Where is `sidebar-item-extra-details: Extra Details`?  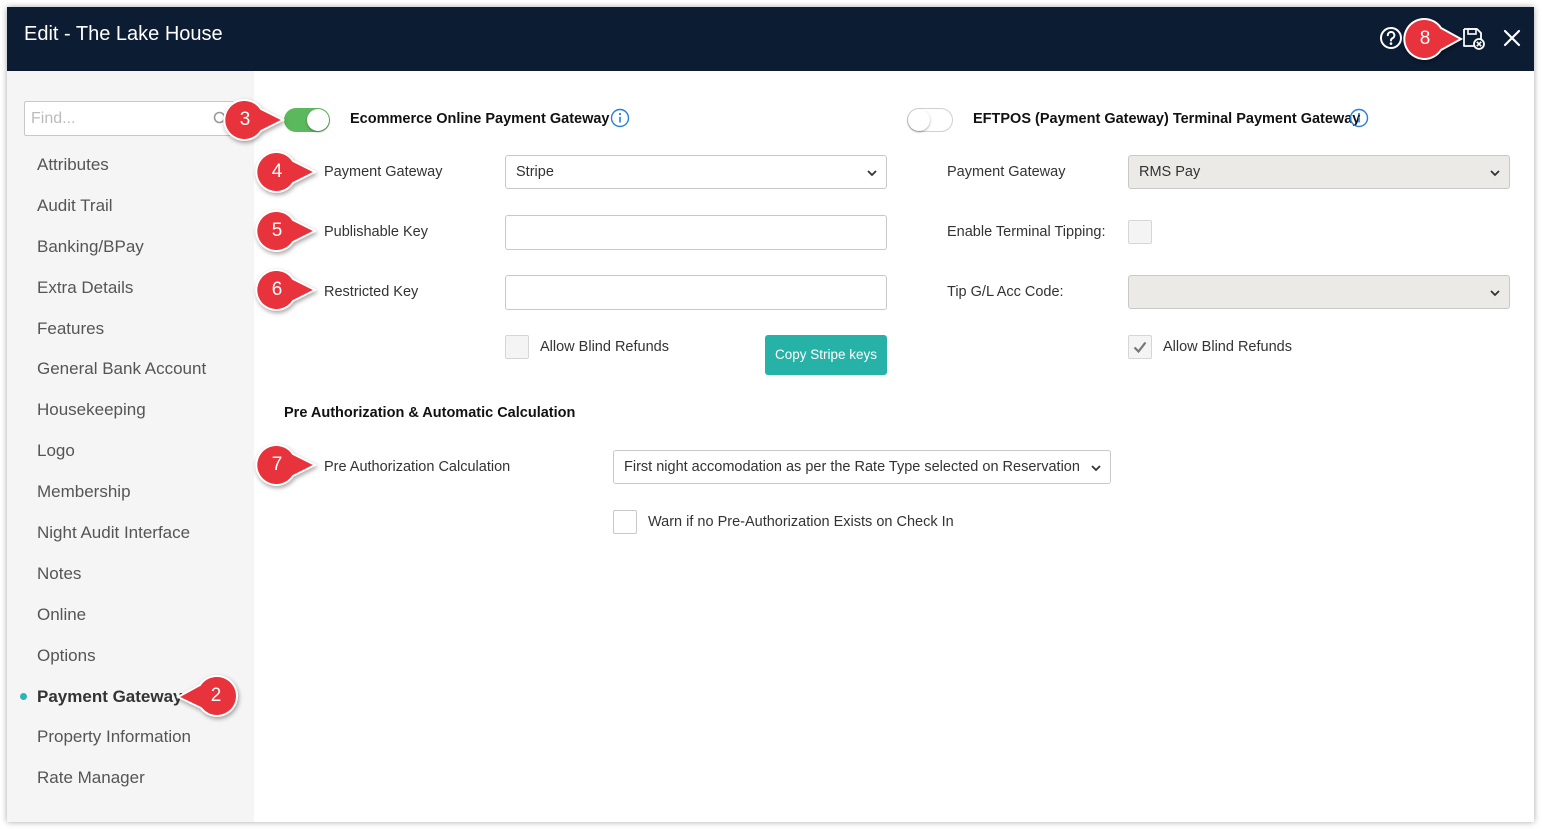 sidebar-item-extra-details: Extra Details is located at coordinates (121, 296).